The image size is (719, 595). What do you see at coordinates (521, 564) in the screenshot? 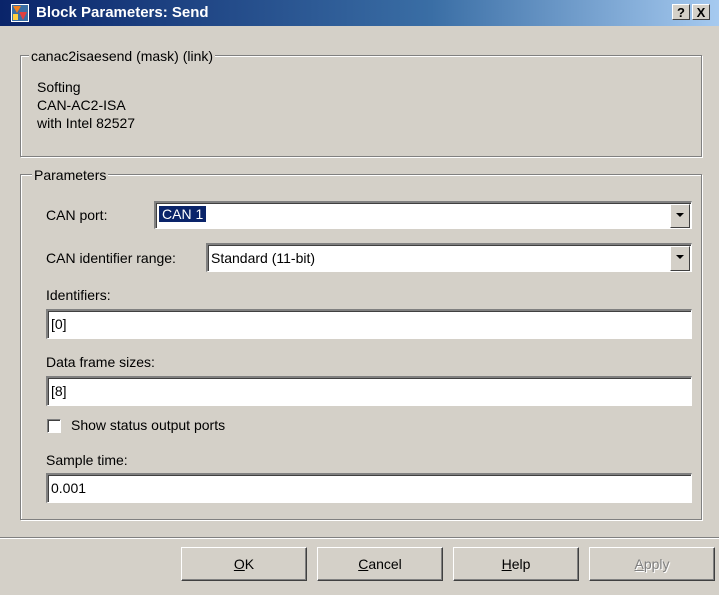
I see `help-label-rest: elp` at bounding box center [521, 564].